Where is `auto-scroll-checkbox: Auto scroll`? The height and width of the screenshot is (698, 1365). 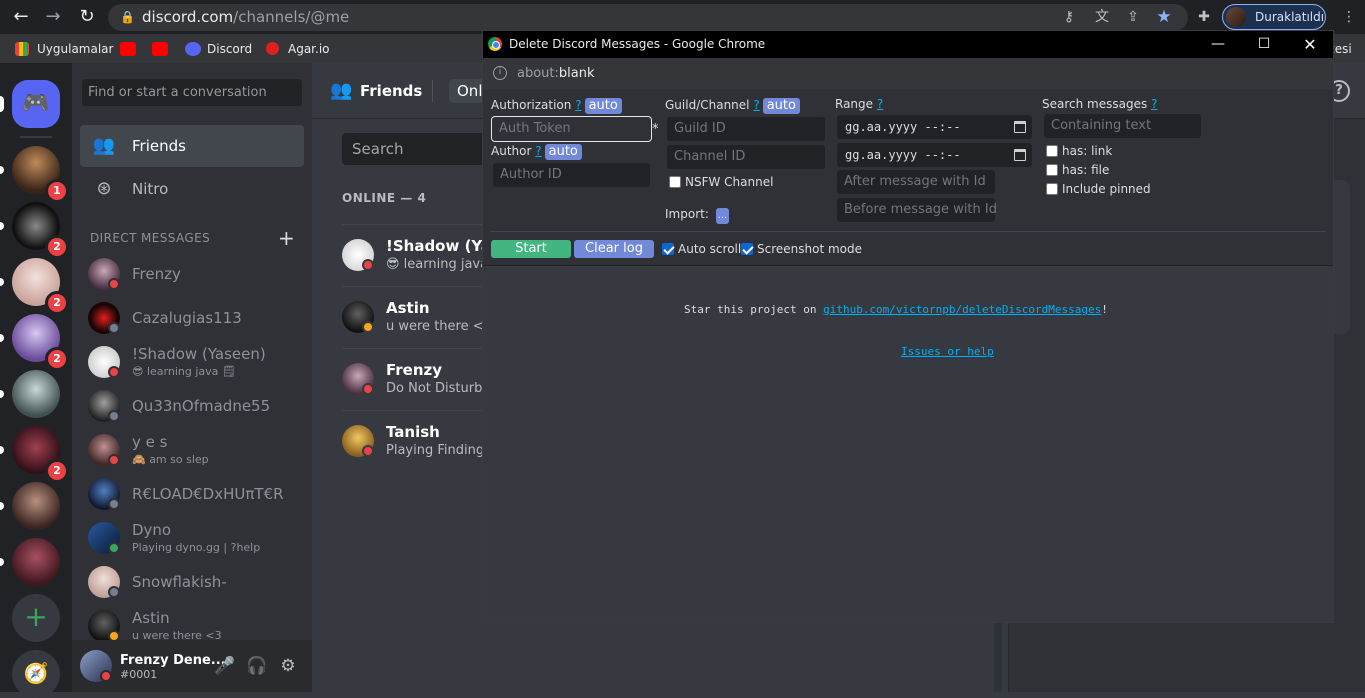
auto-scroll-checkbox: Auto scroll is located at coordinates (701, 249).